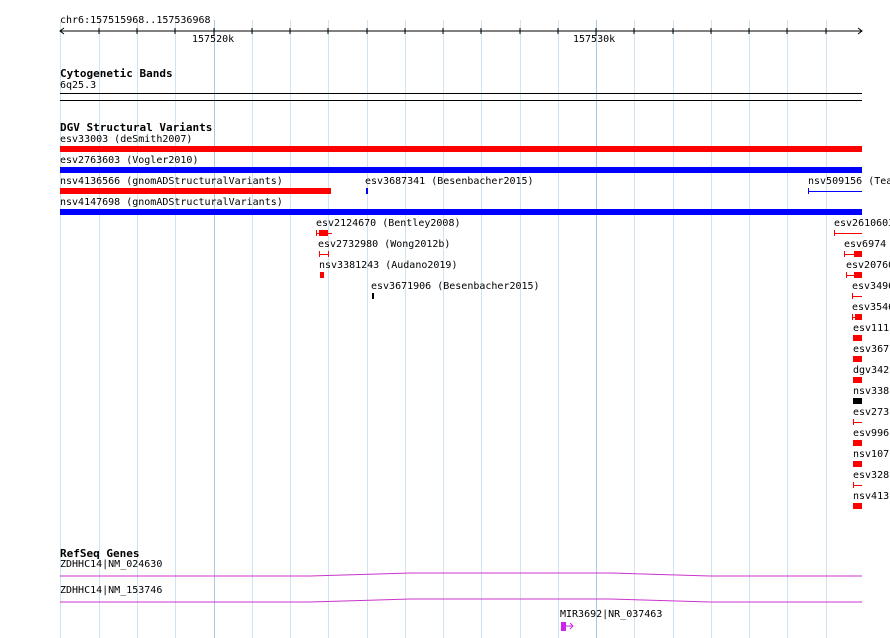 This screenshot has width=890, height=638. I want to click on variant-label: esv111, so click(871, 329).